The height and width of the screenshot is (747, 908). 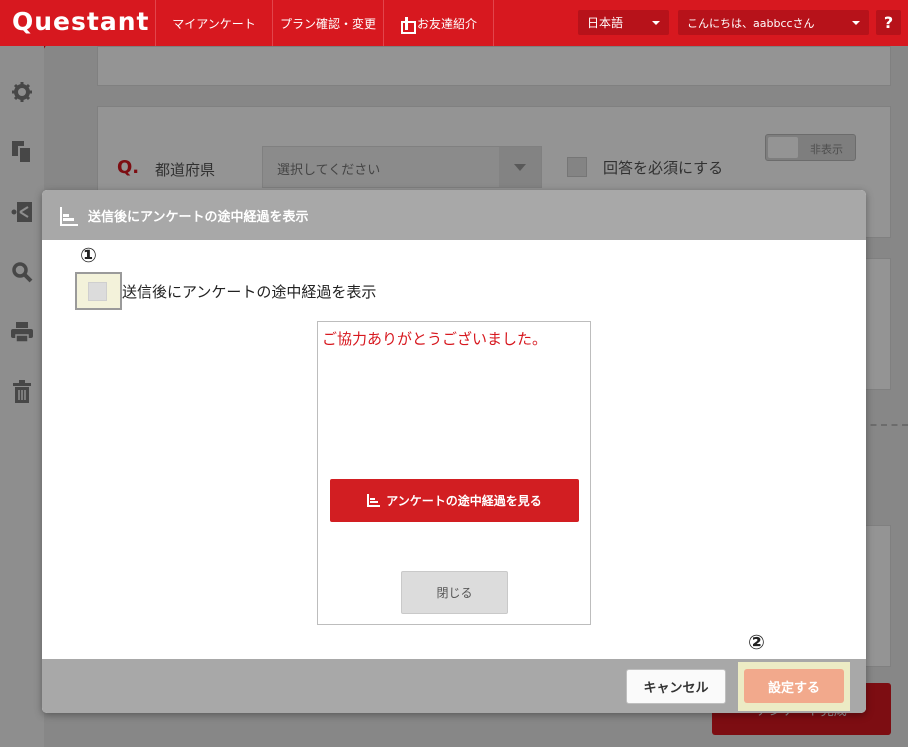 I want to click on language-label: 日本語, so click(x=605, y=23).